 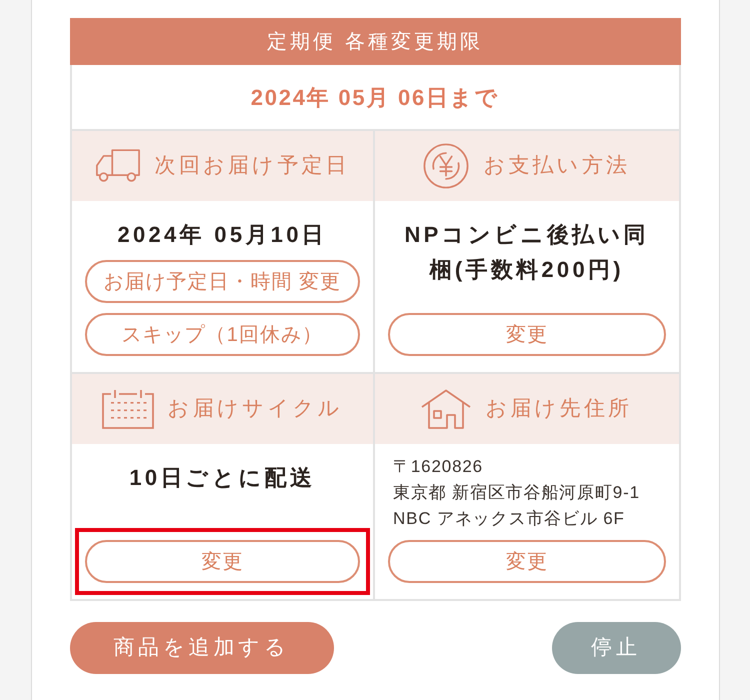 What do you see at coordinates (117, 166) in the screenshot?
I see `truck-icon` at bounding box center [117, 166].